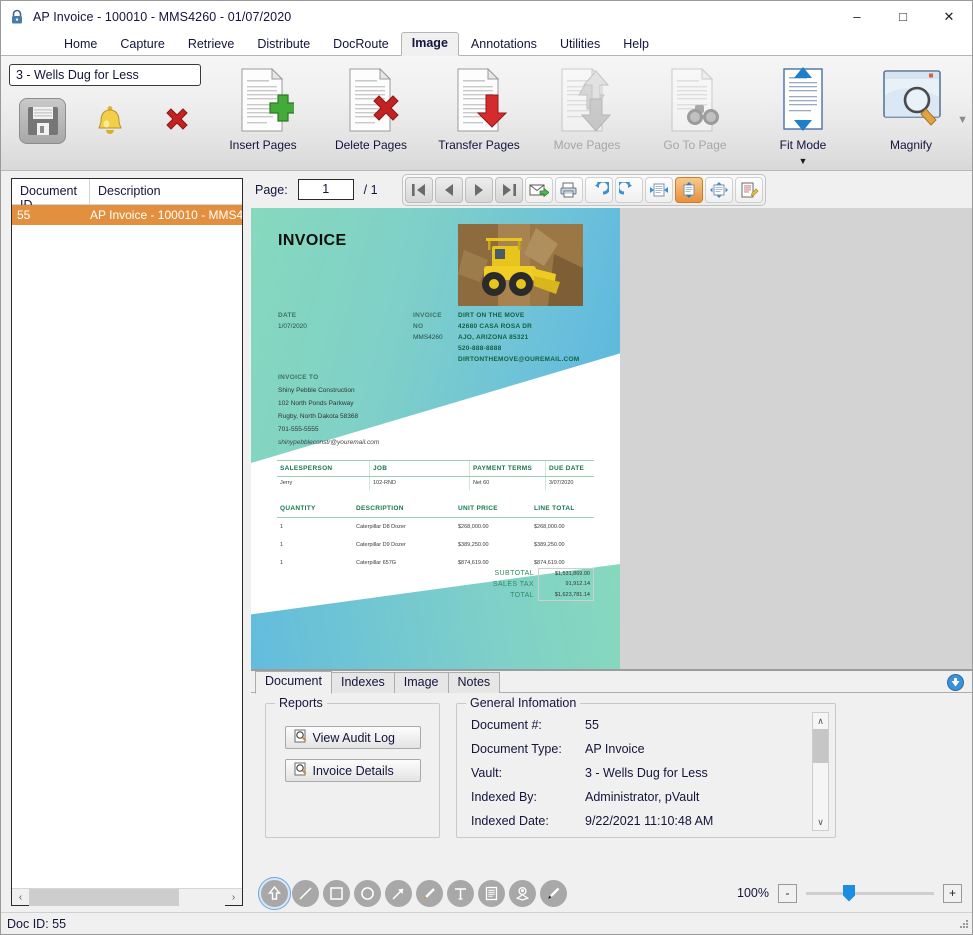 The image size is (973, 935). I want to click on annotation-toolbar: 100% - +, so click(611, 893).